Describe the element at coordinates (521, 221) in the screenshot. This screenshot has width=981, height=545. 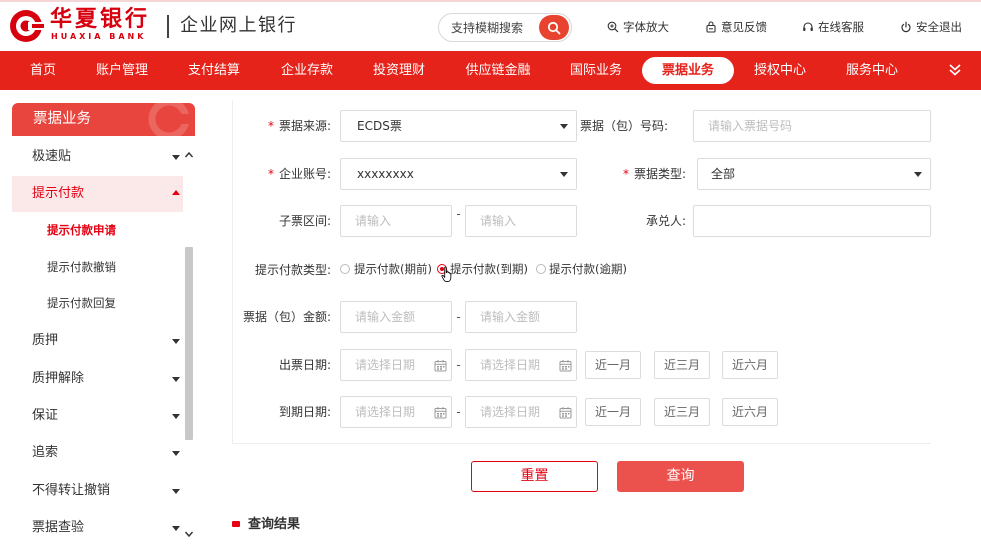
I see `sub-range-to-input` at that location.